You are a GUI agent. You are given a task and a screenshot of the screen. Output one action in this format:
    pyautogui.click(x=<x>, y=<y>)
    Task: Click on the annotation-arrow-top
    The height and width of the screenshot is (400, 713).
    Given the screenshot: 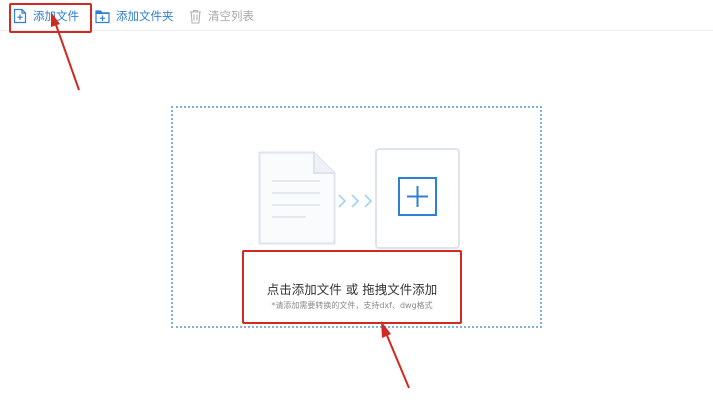 What is the action you would take?
    pyautogui.click(x=65, y=51)
    